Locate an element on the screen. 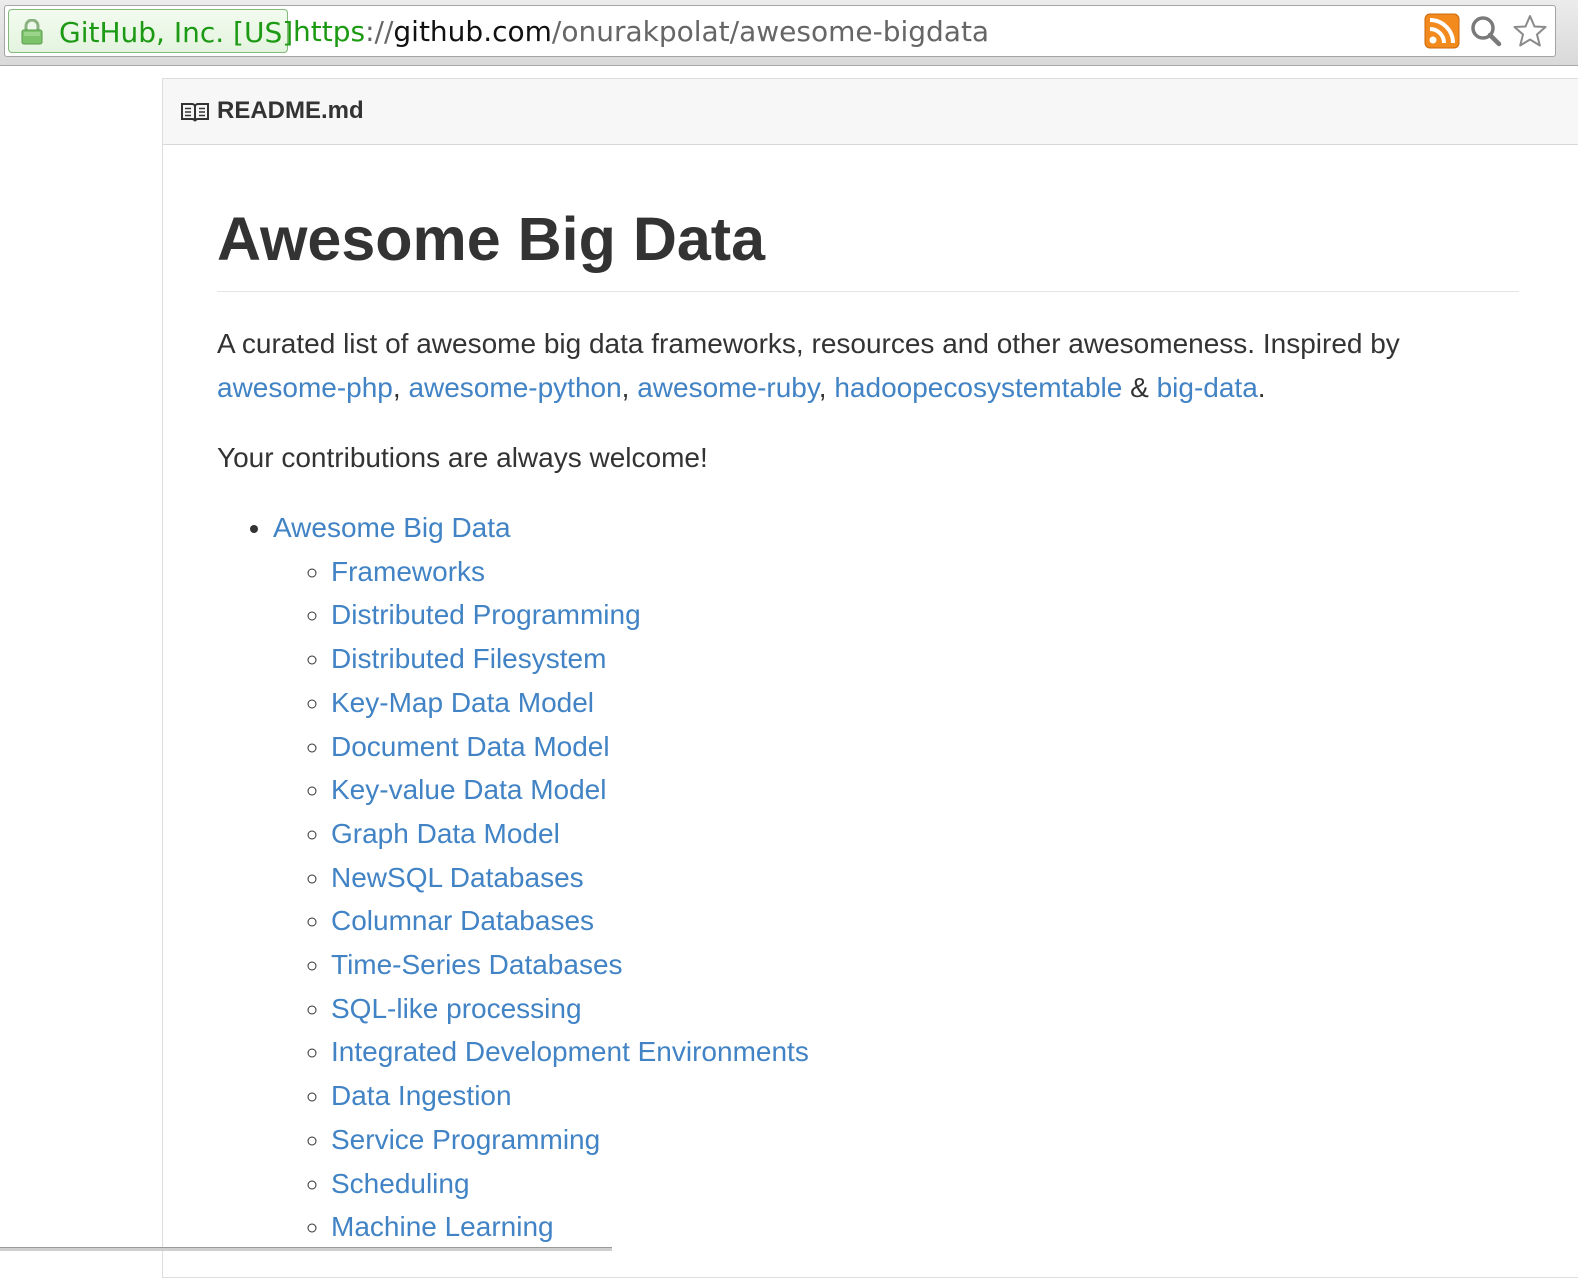 The width and height of the screenshot is (1578, 1278). list-item: SQL-like processing is located at coordinates (925, 1009).